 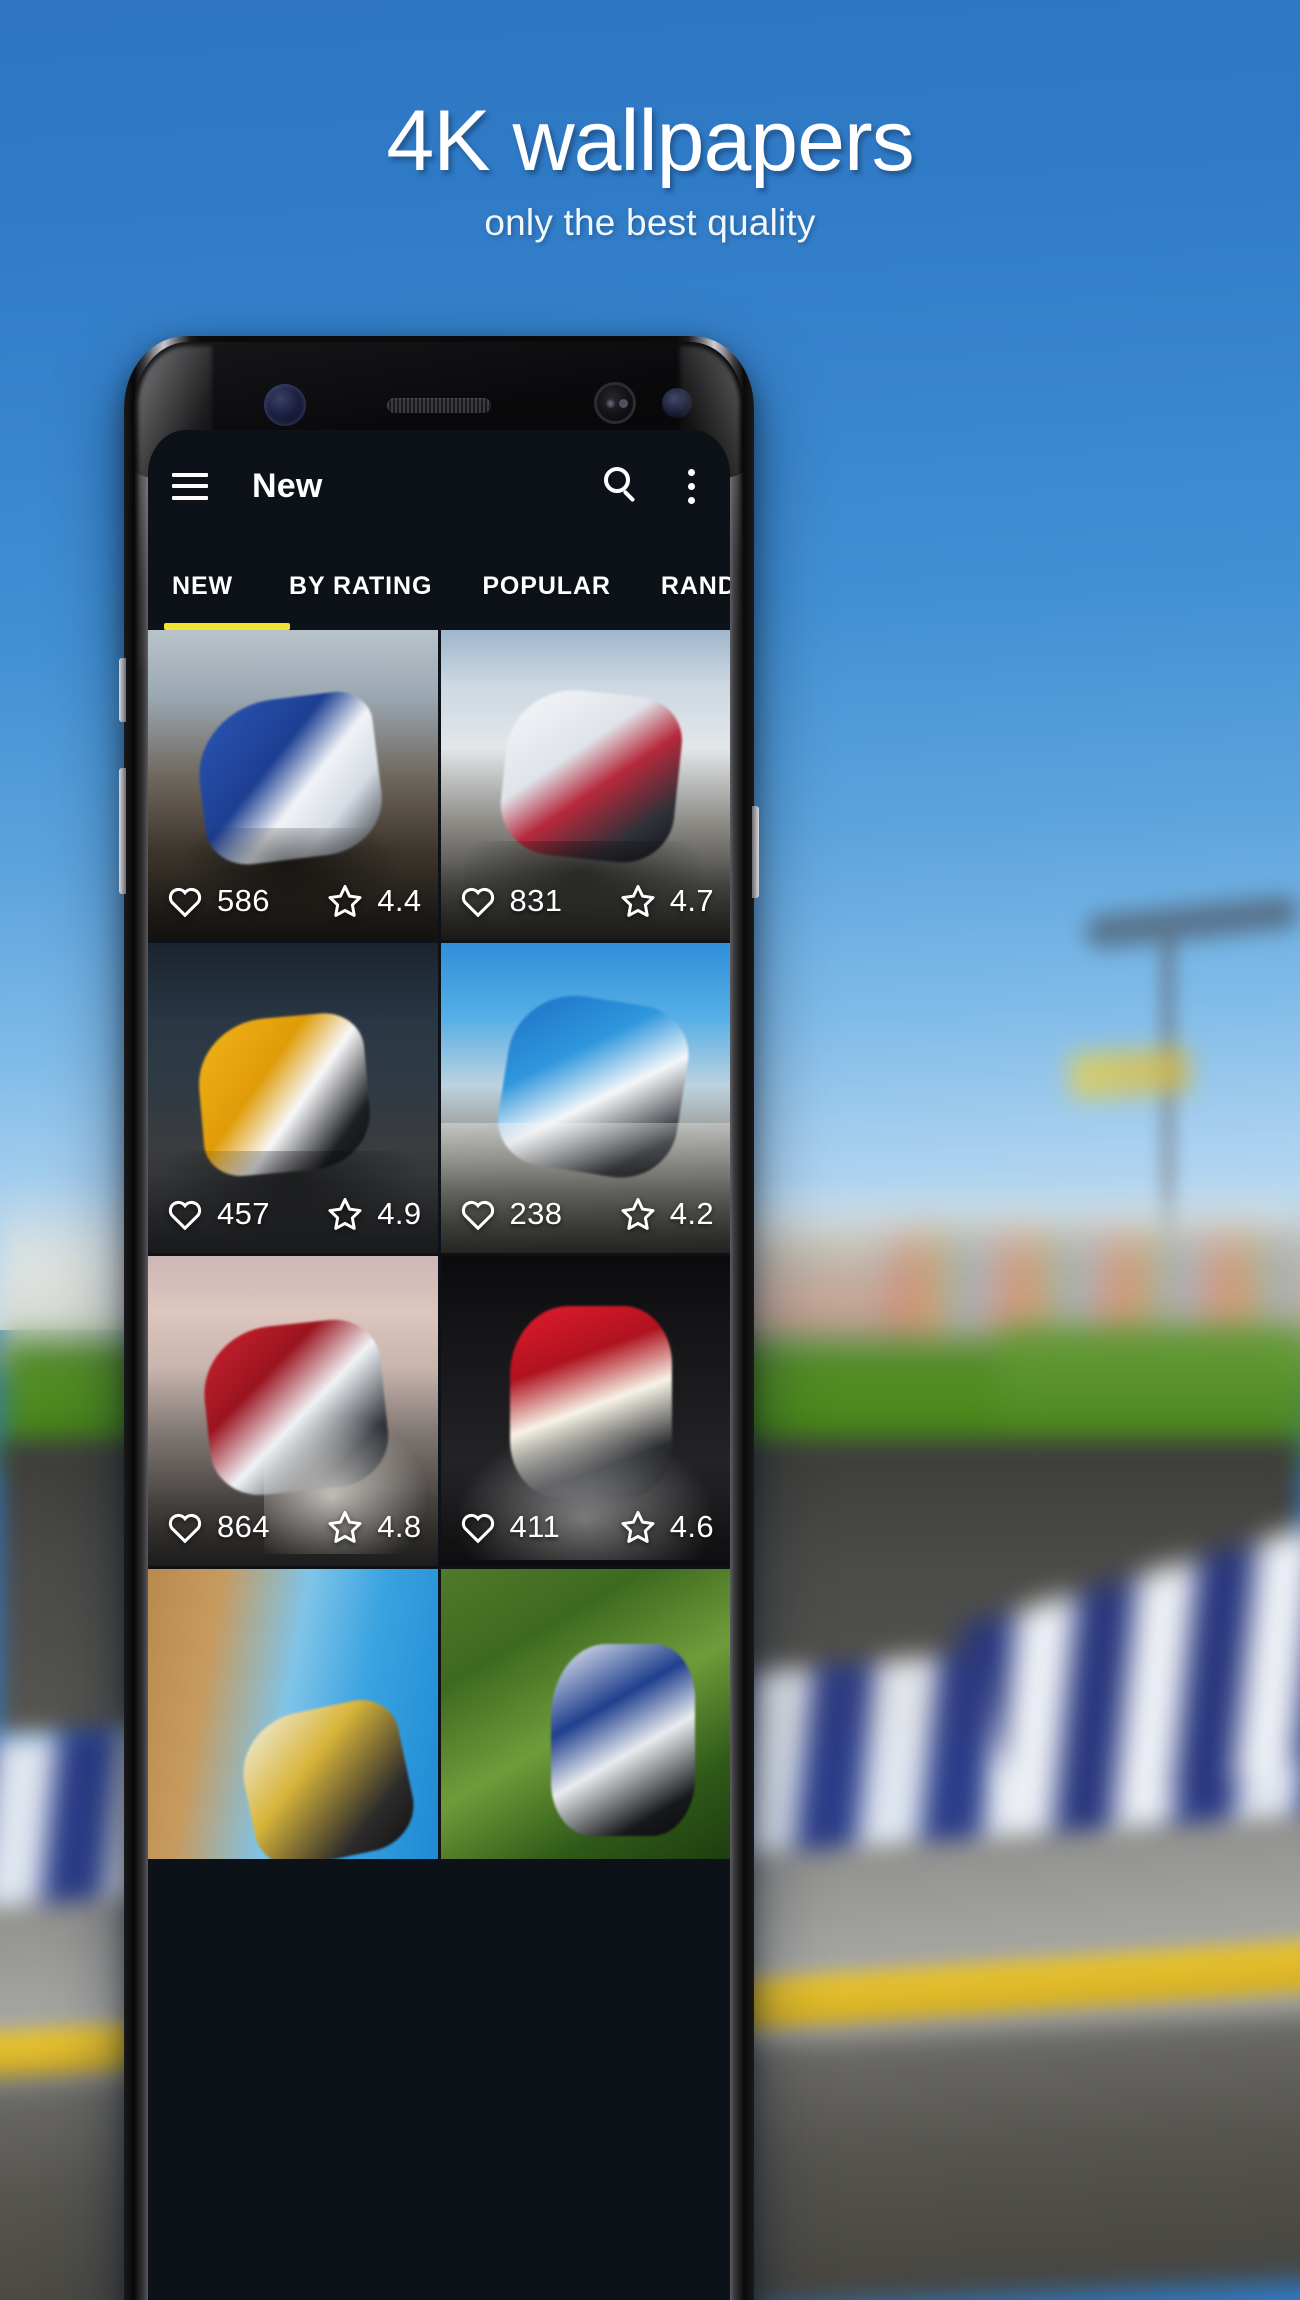 I want to click on like-count: 831, so click(x=536, y=900).